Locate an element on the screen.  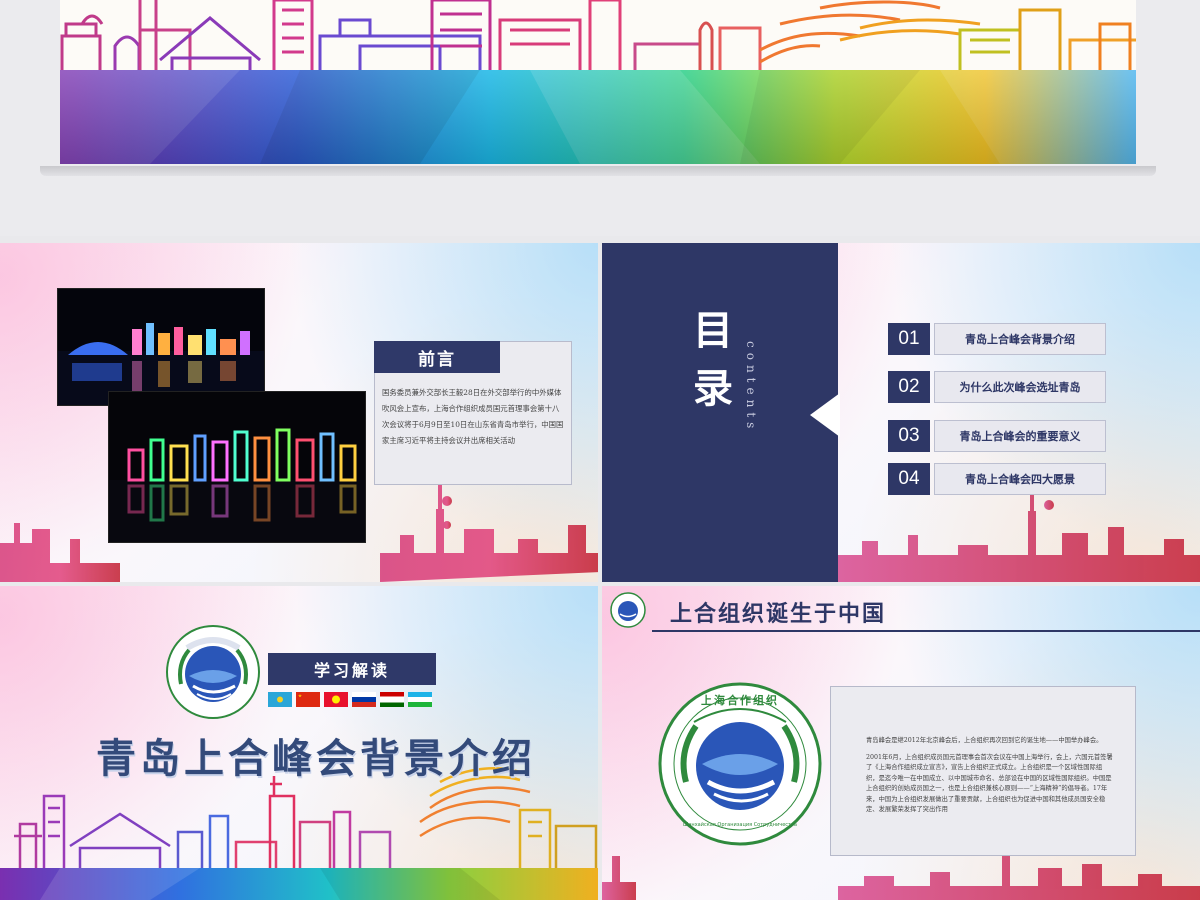
toc-arrow-notch is located at coordinates (825, 415).